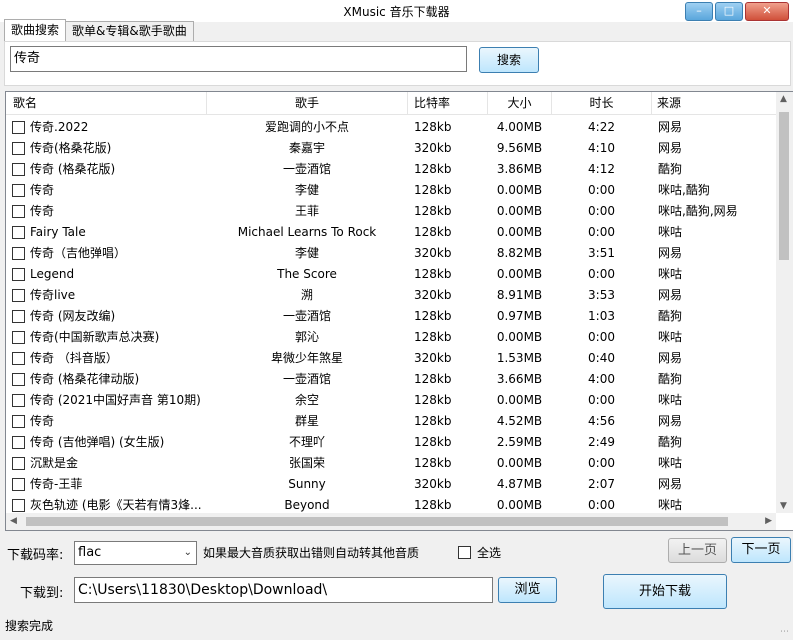 Image resolution: width=793 pixels, height=640 pixels. What do you see at coordinates (13, 521) in the screenshot?
I see `scroll-left-icon: ◀` at bounding box center [13, 521].